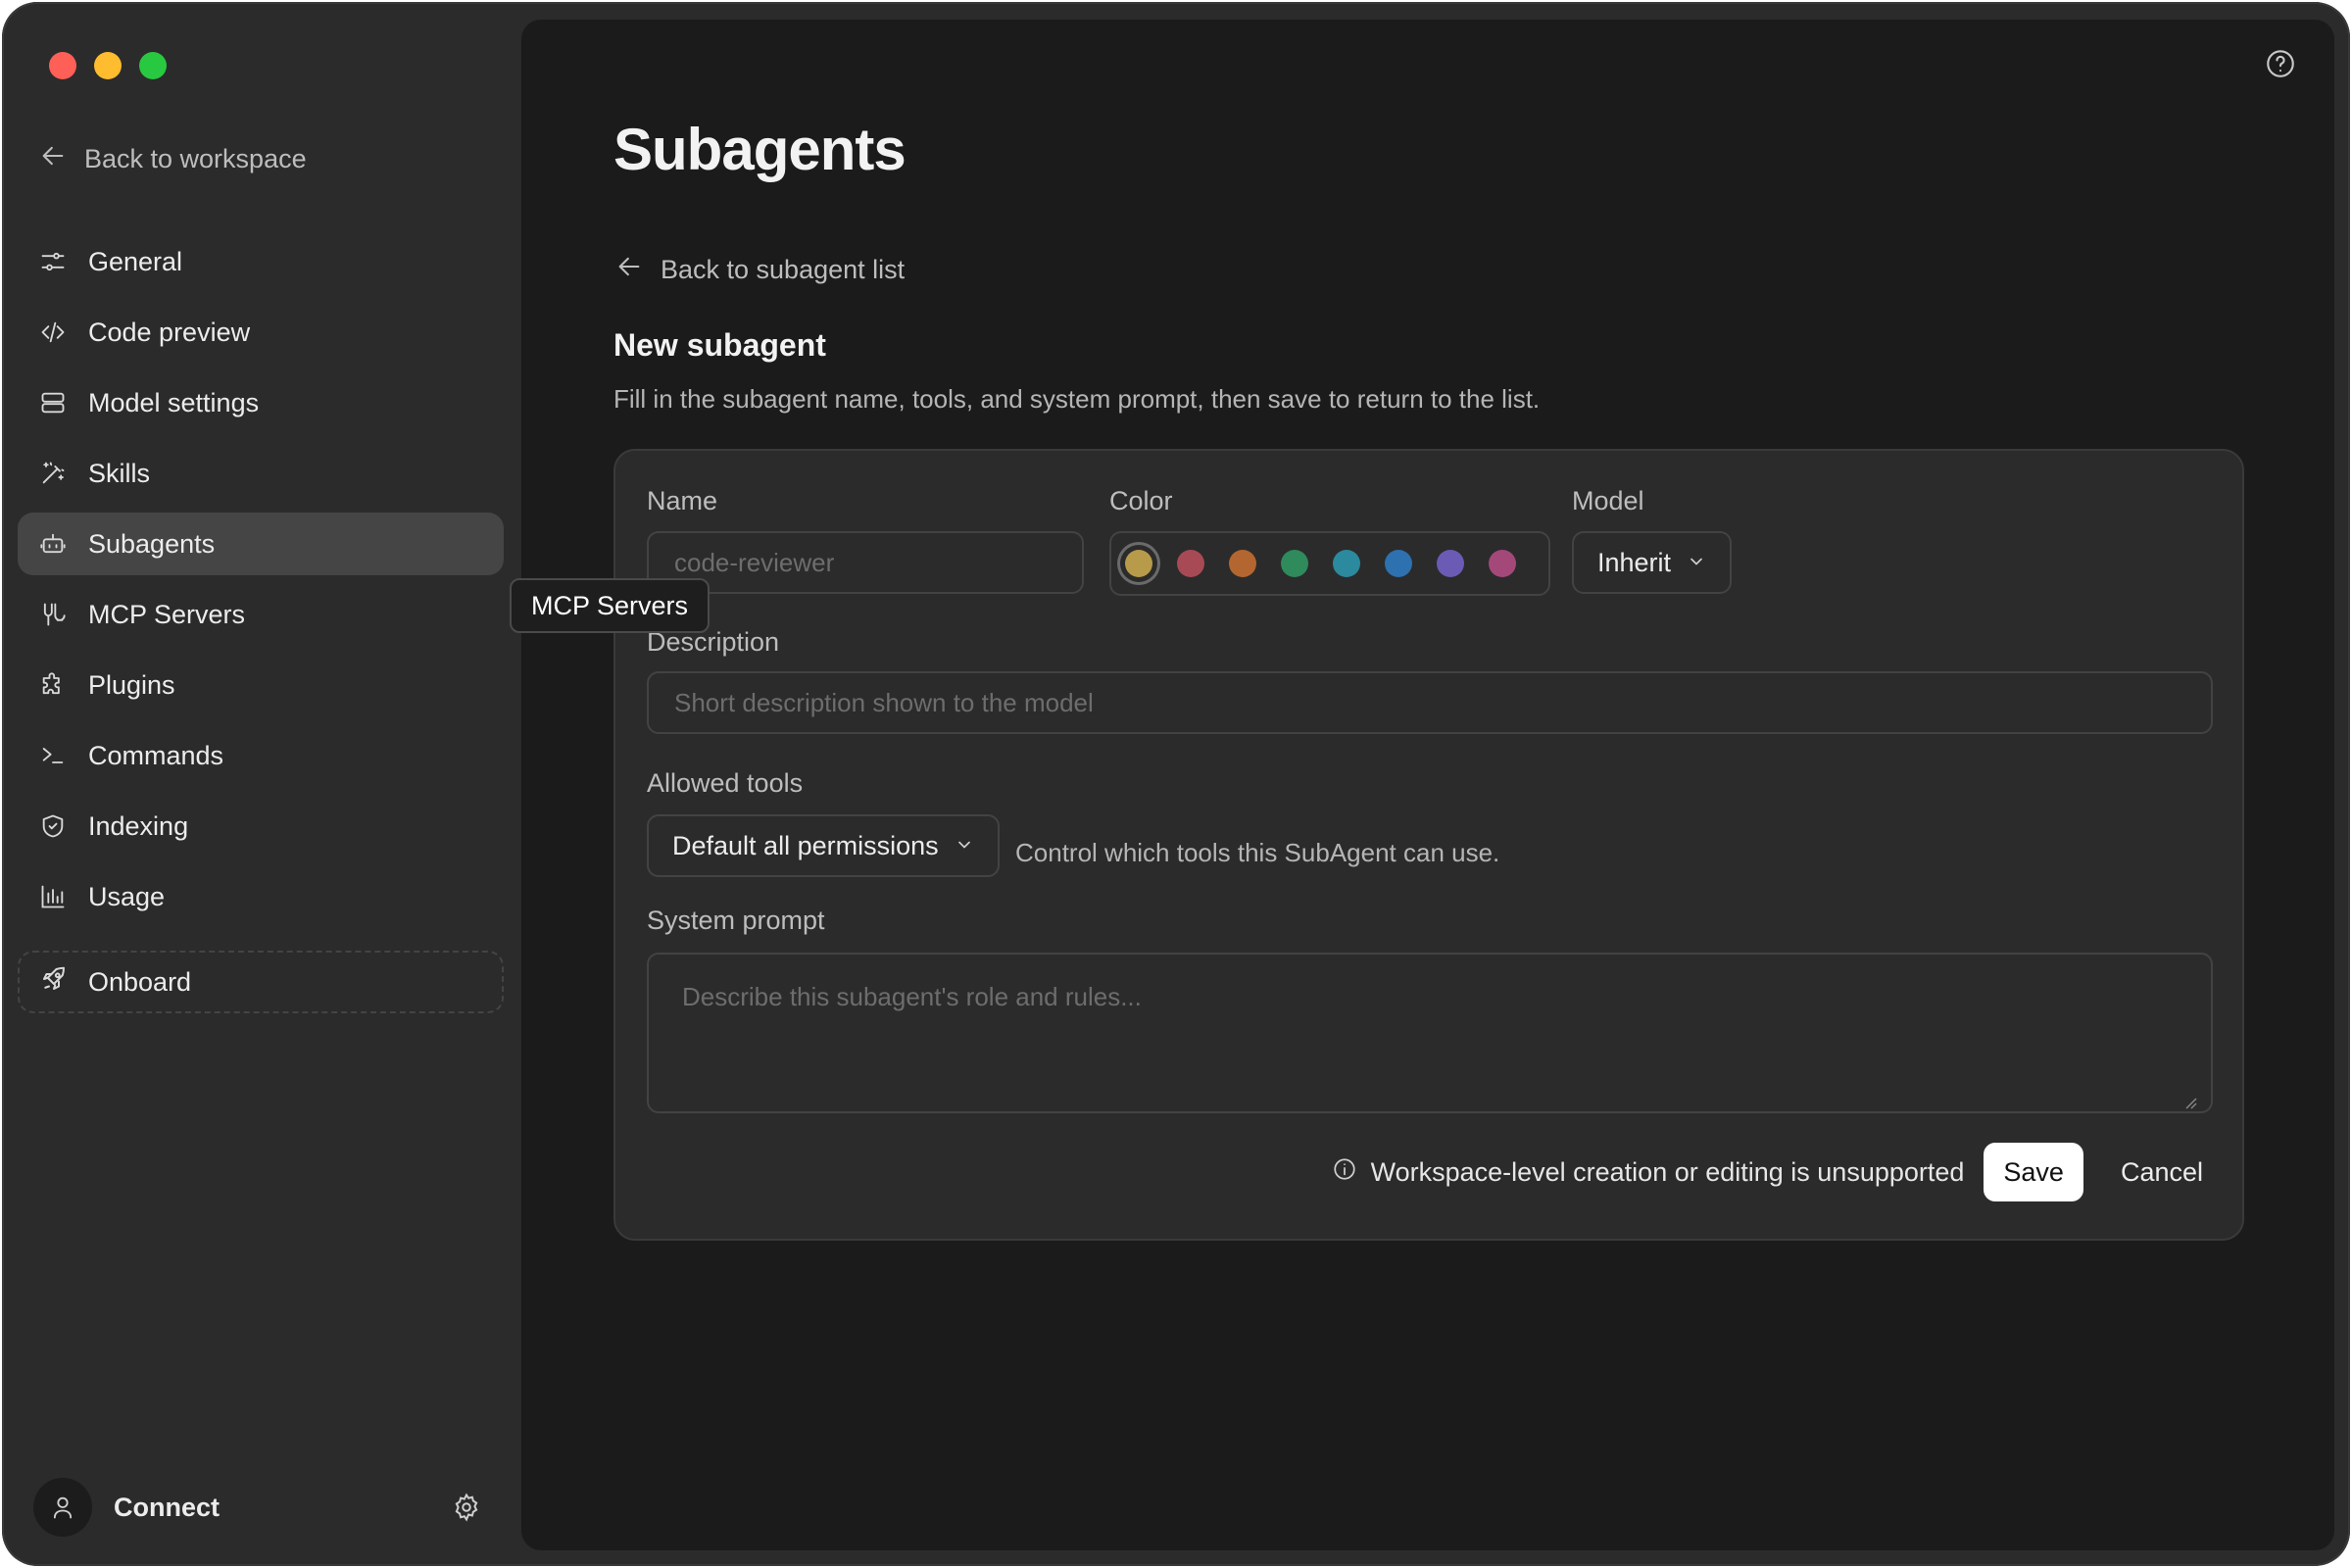 This screenshot has width=2352, height=1568. What do you see at coordinates (466, 1507) in the screenshot?
I see `gear-icon` at bounding box center [466, 1507].